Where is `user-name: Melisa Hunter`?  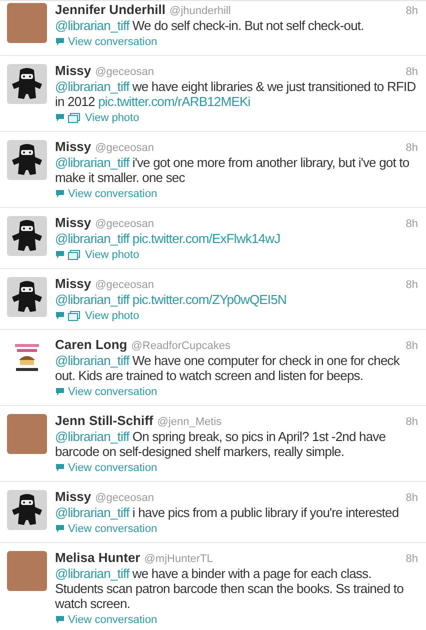 user-name: Melisa Hunter is located at coordinates (97, 558).